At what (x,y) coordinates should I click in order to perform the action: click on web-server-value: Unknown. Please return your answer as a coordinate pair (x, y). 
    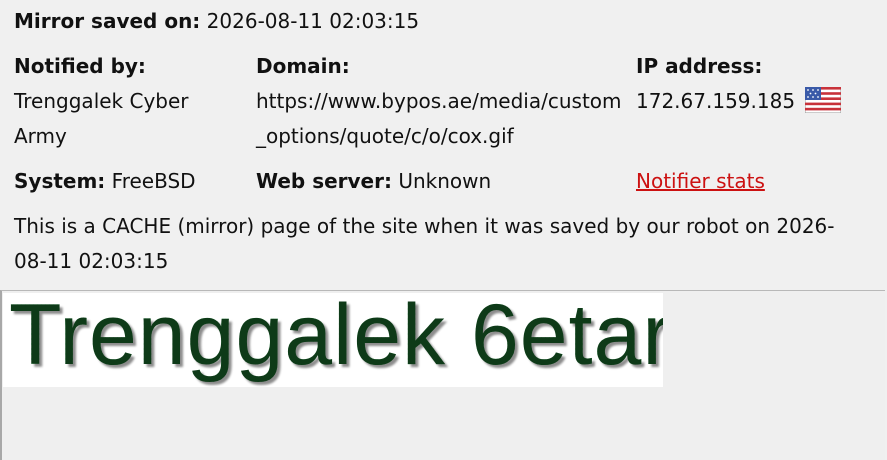
    Looking at the image, I should click on (445, 181).